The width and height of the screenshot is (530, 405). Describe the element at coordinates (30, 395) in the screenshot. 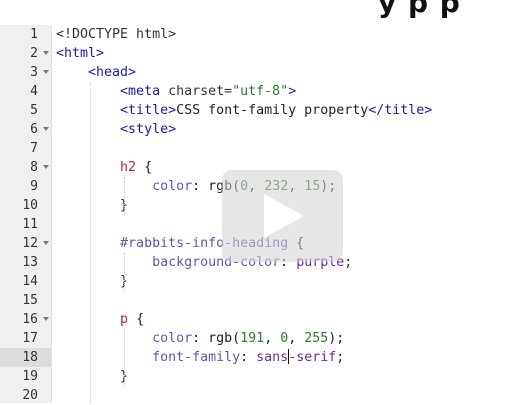

I see `line-number: 20` at that location.